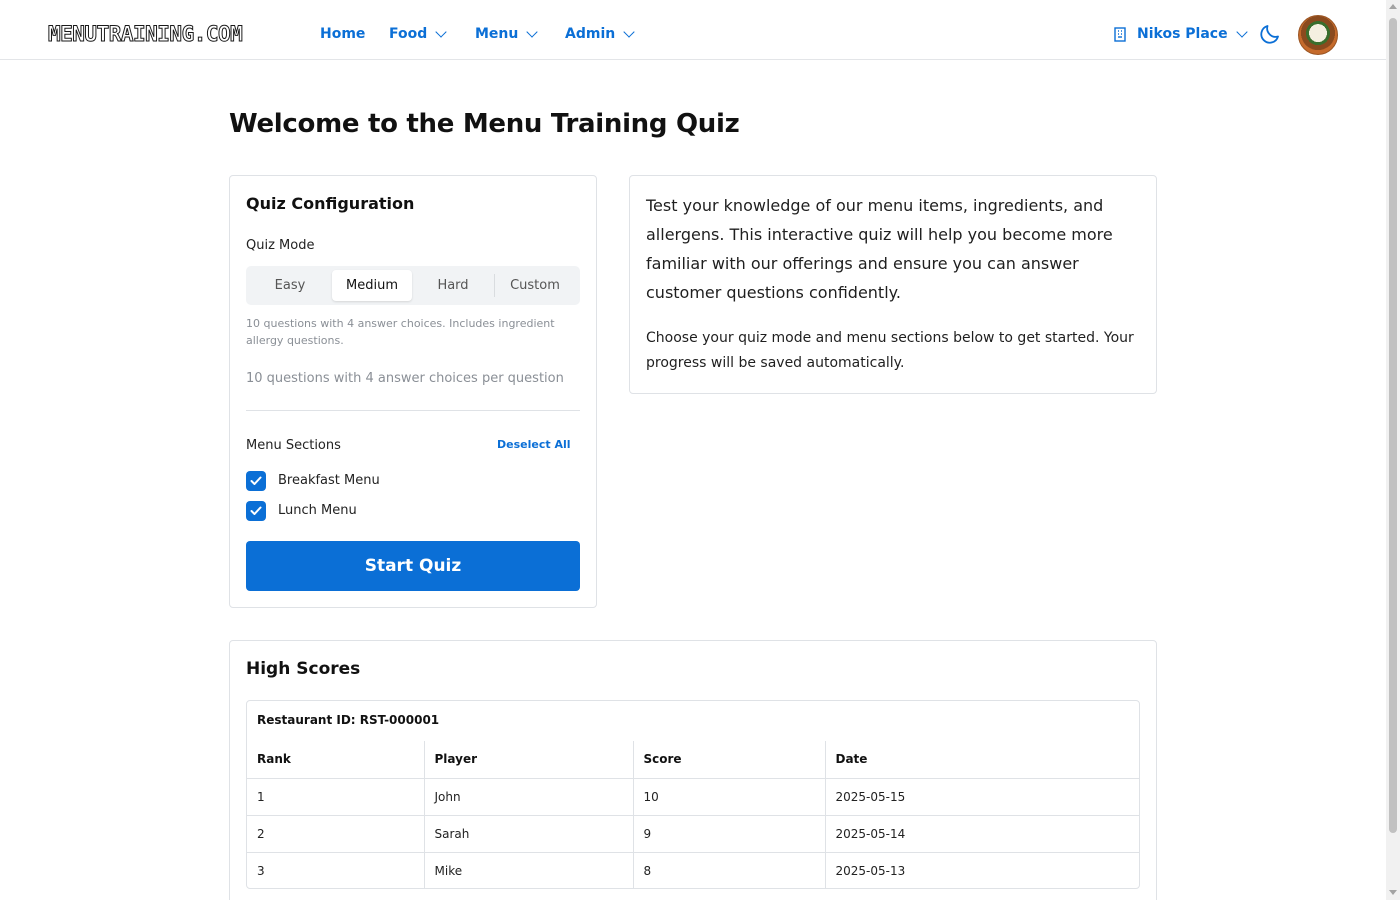  What do you see at coordinates (1270, 34) in the screenshot?
I see `moon-icon` at bounding box center [1270, 34].